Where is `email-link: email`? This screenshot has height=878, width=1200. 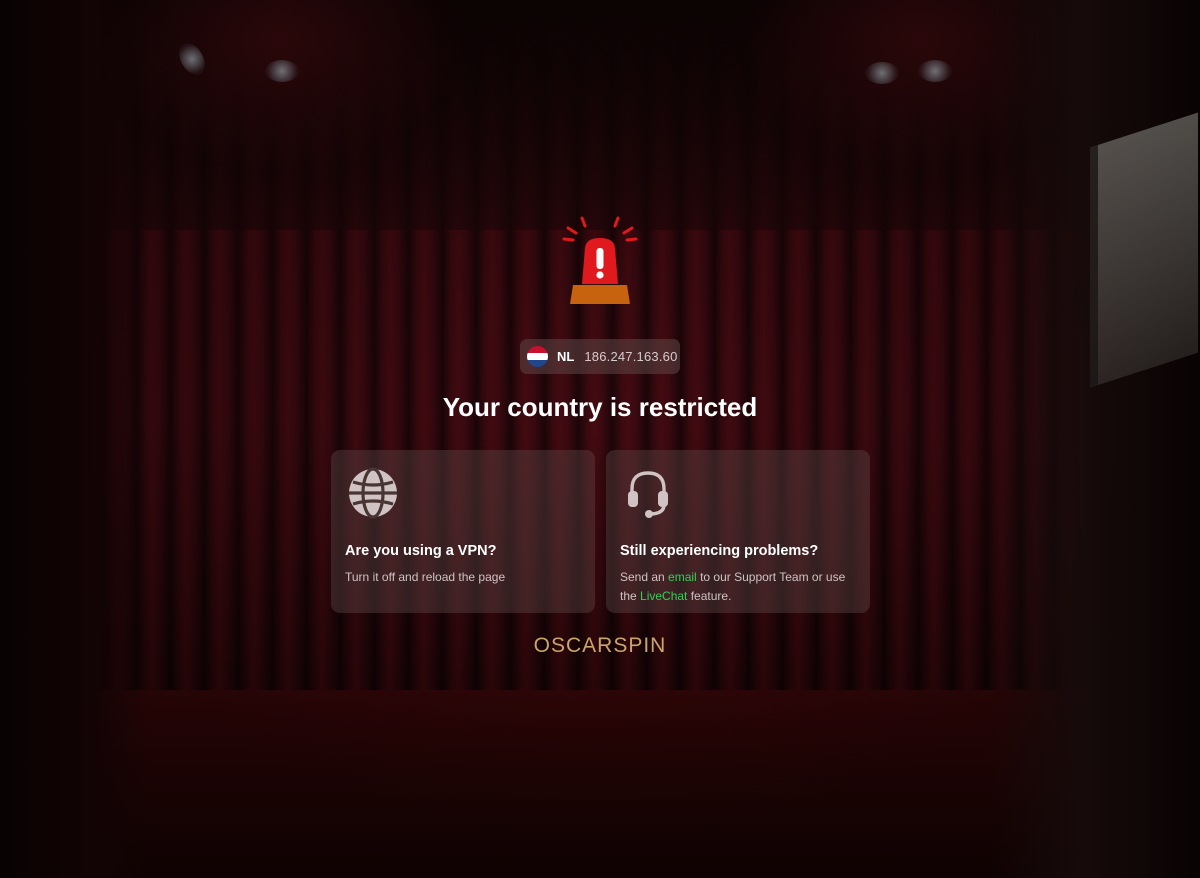
email-link: email is located at coordinates (682, 577).